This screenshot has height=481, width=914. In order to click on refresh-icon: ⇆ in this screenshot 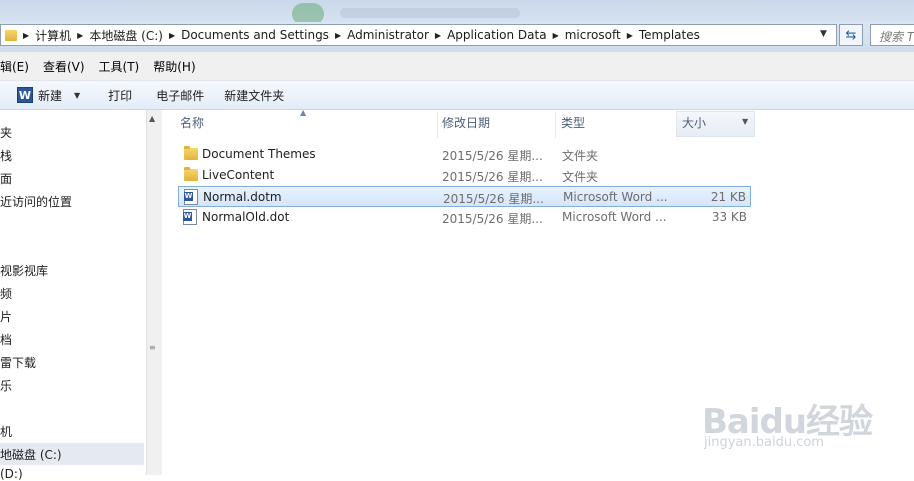, I will do `click(851, 35)`.